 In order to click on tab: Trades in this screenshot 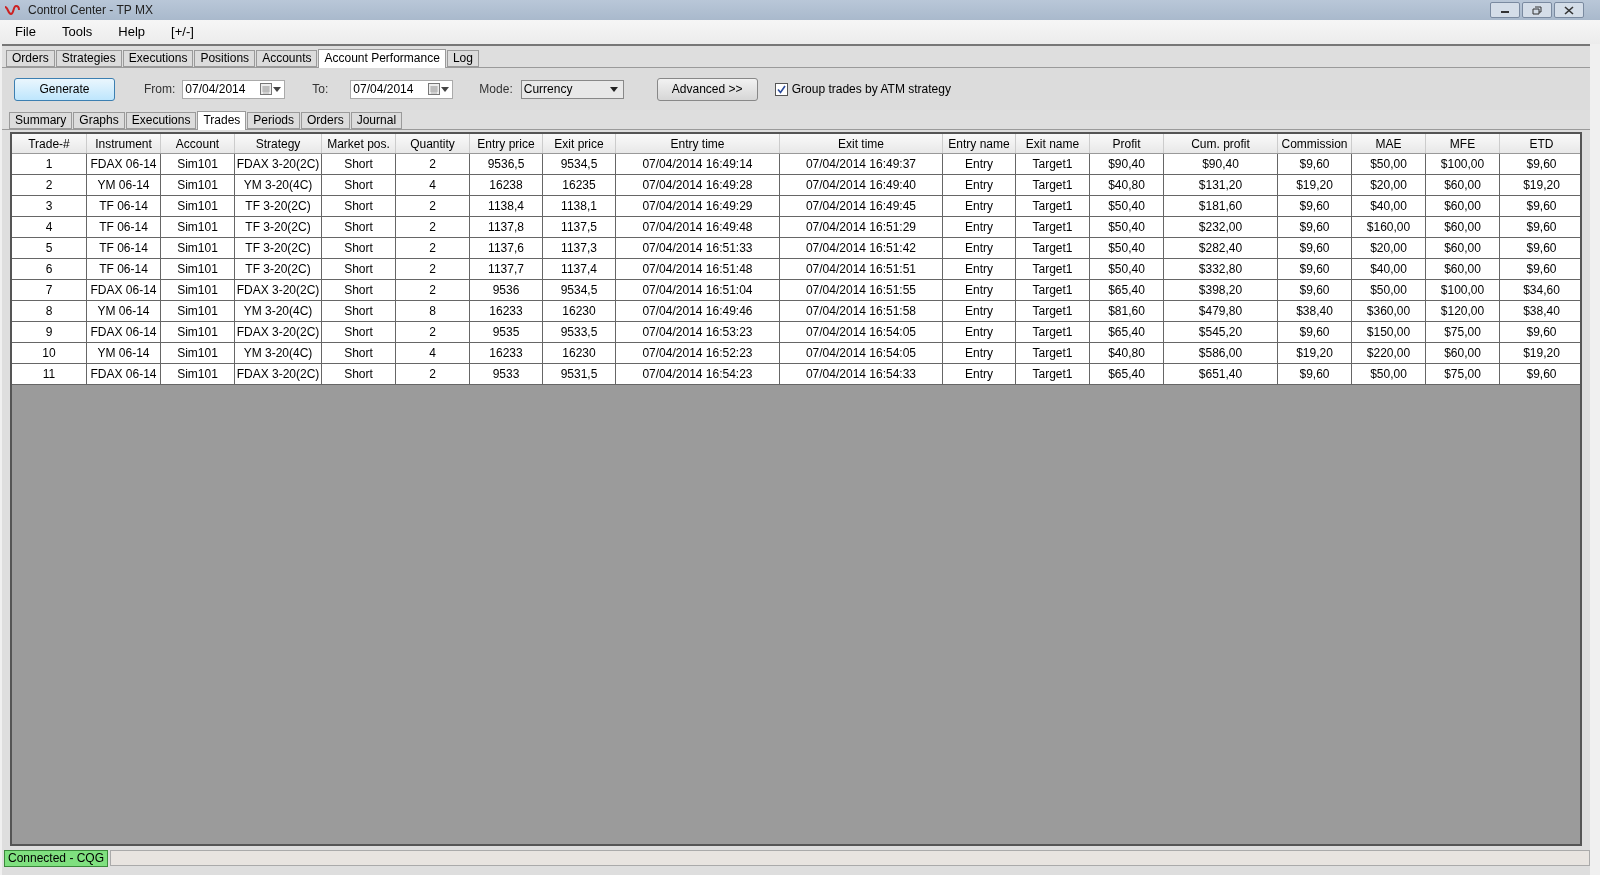, I will do `click(222, 120)`.